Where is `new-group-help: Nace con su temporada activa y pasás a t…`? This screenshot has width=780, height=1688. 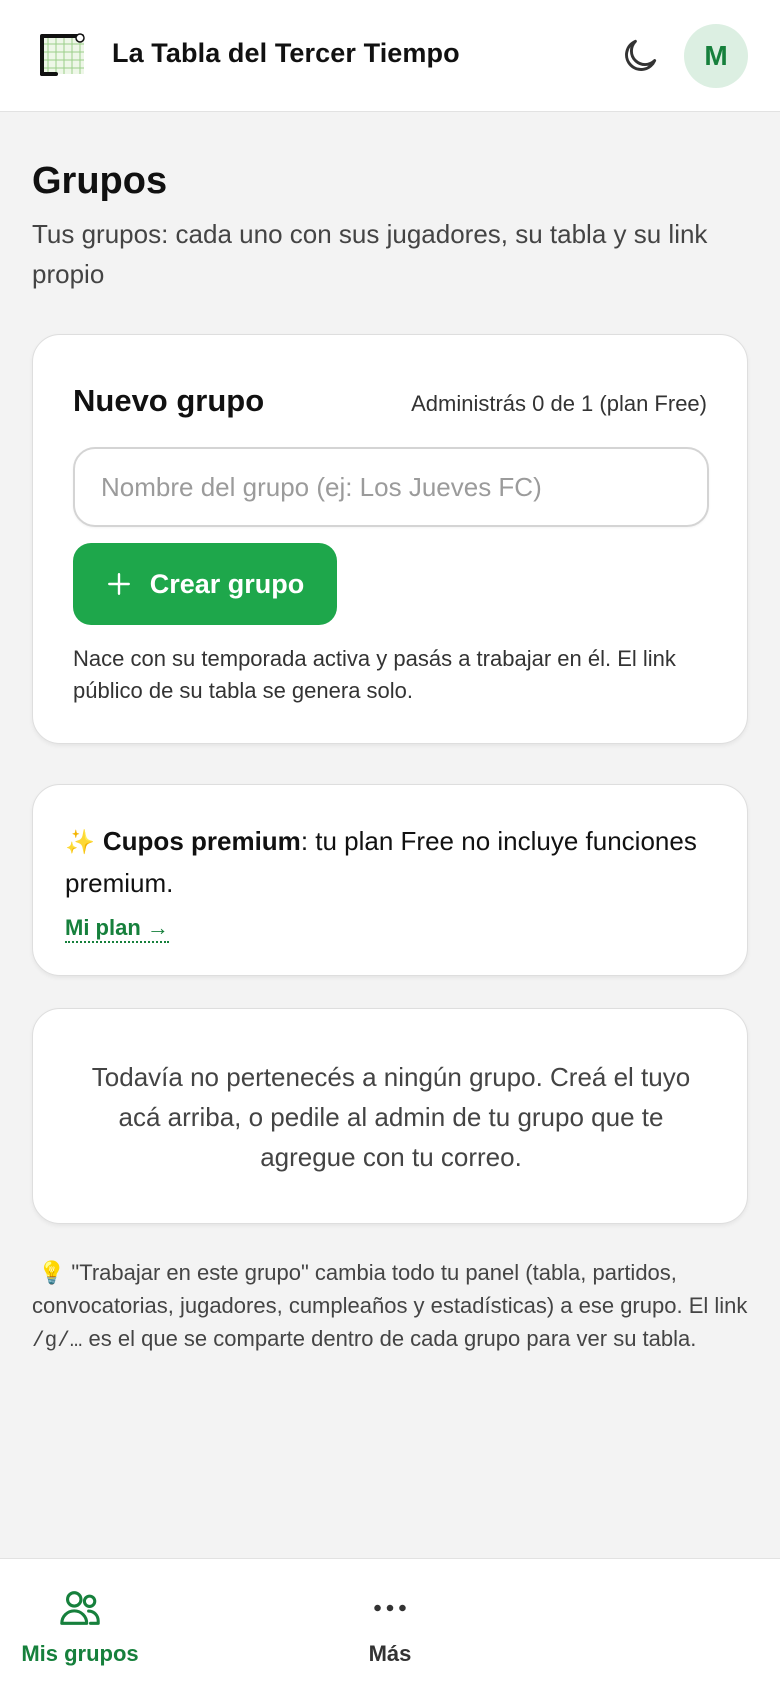
new-group-help: Nace con su temporada activa y pasás a t… is located at coordinates (374, 674).